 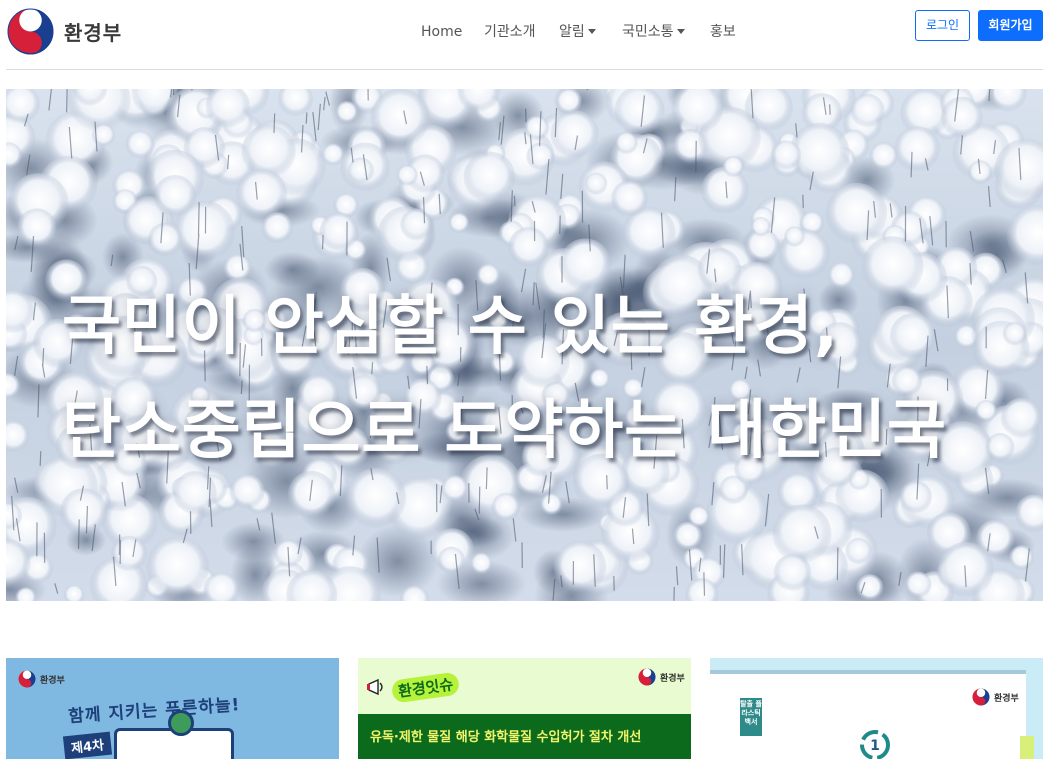 I want to click on nav-communication: 국민소통, so click(x=653, y=32).